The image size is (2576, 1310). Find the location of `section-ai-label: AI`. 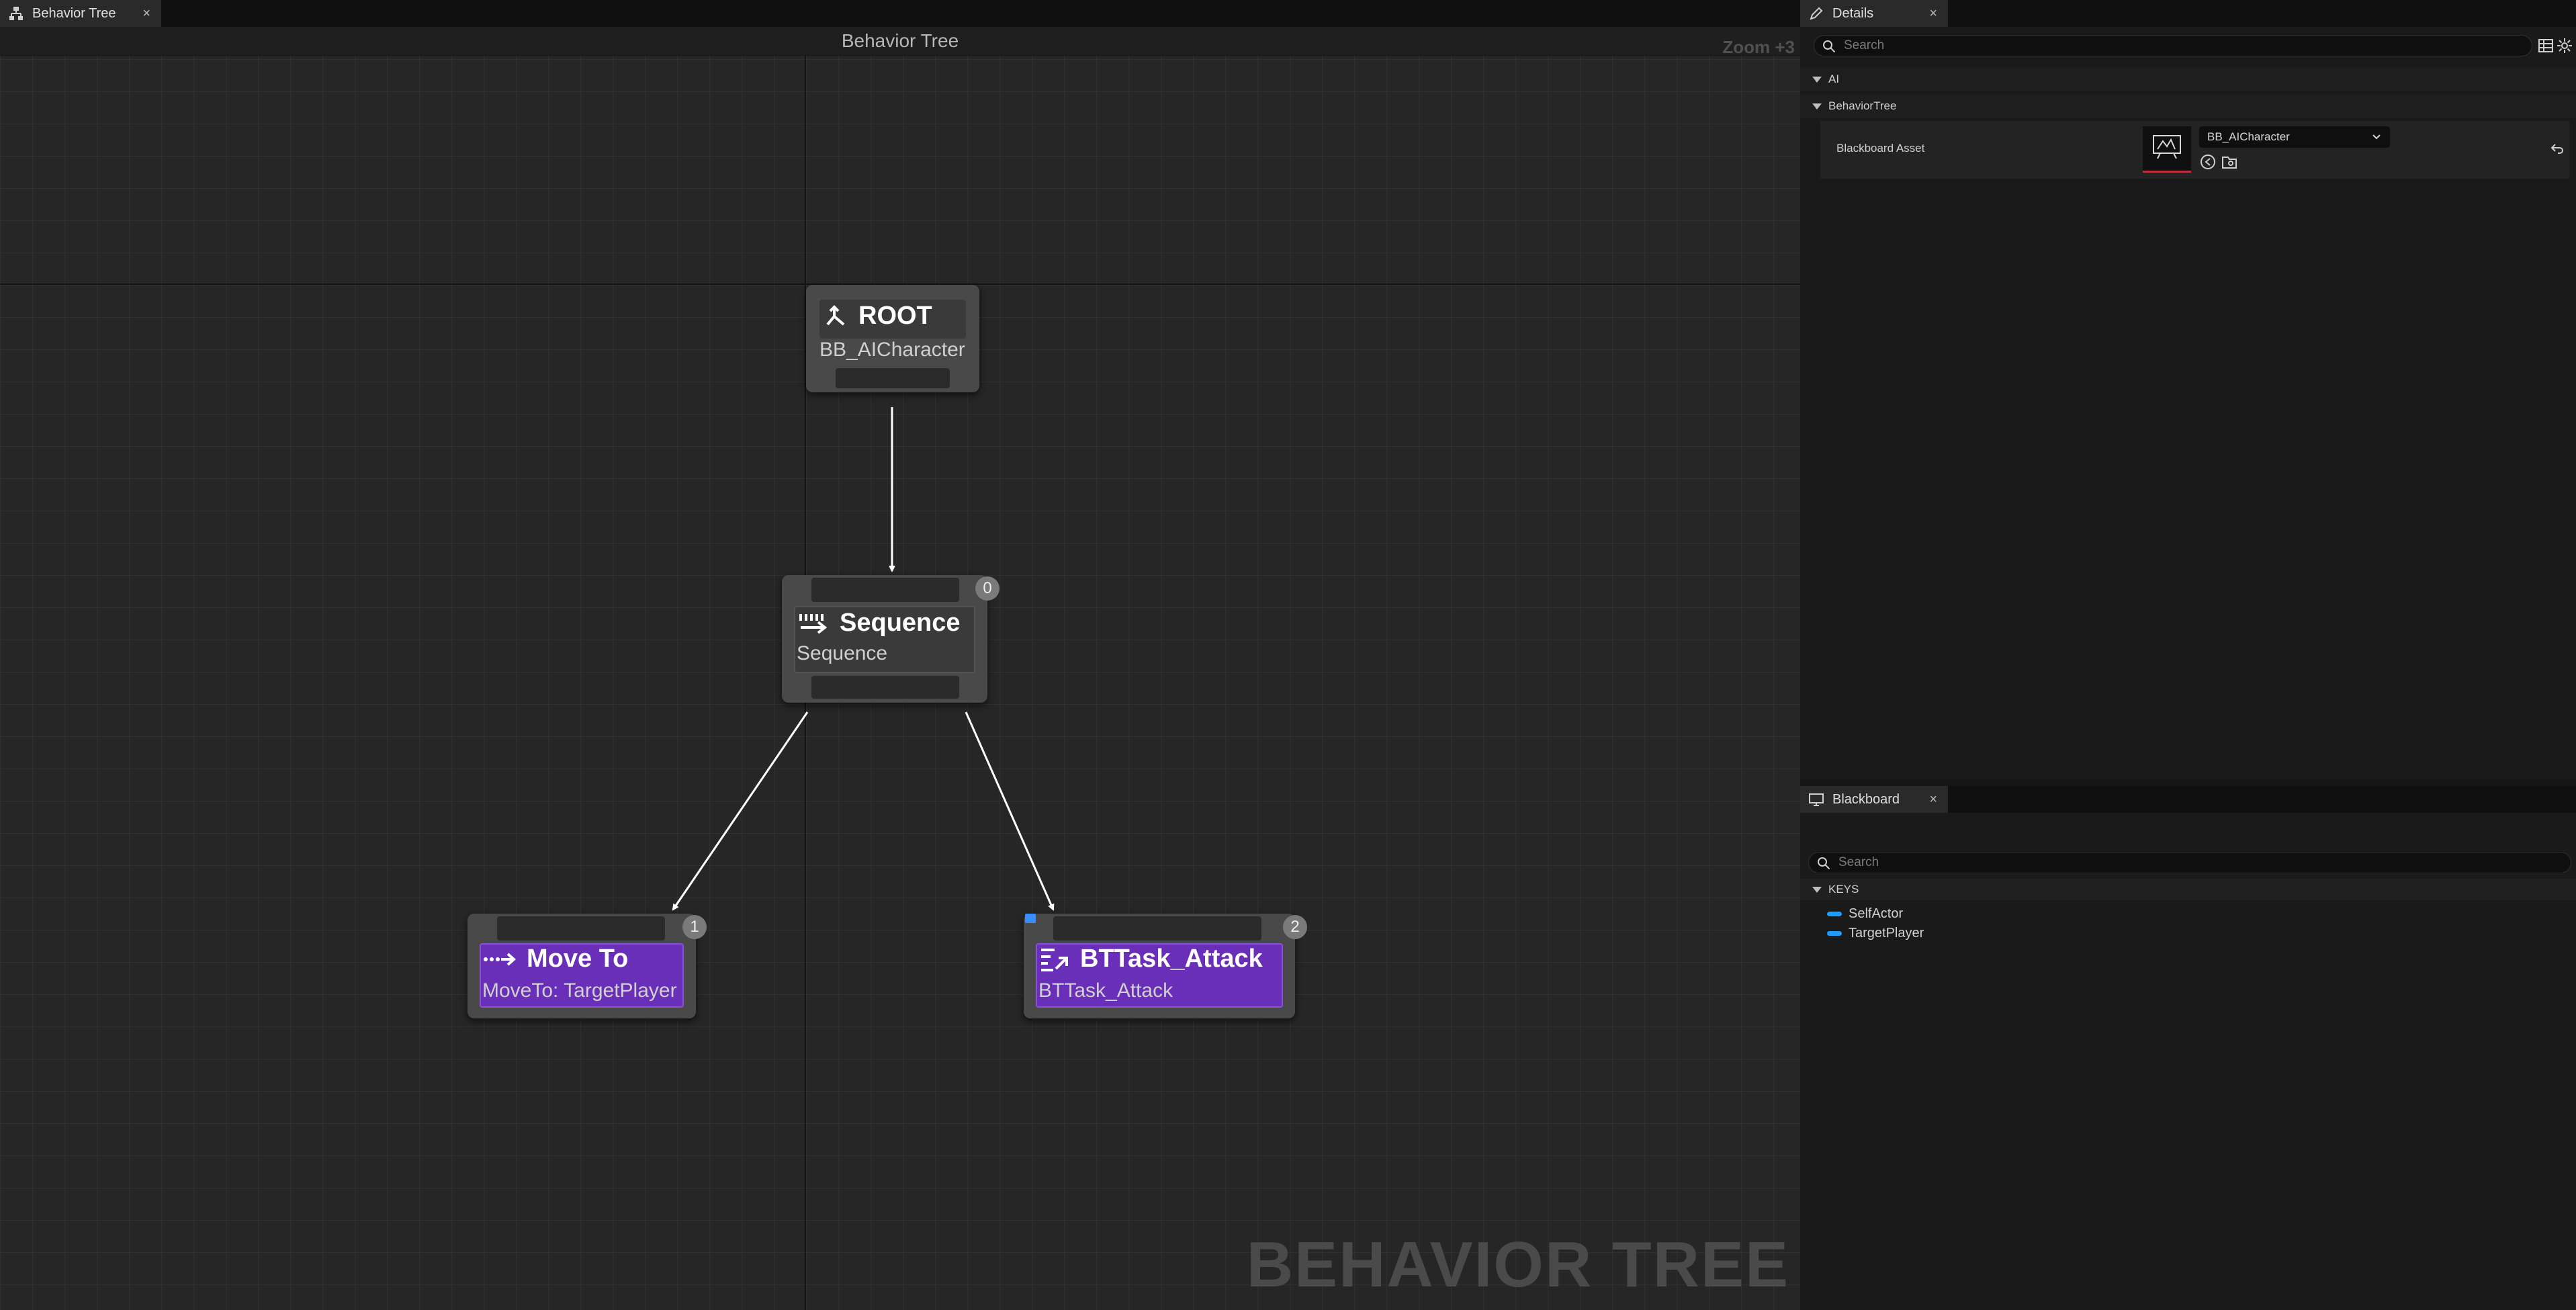

section-ai-label: AI is located at coordinates (1834, 79).